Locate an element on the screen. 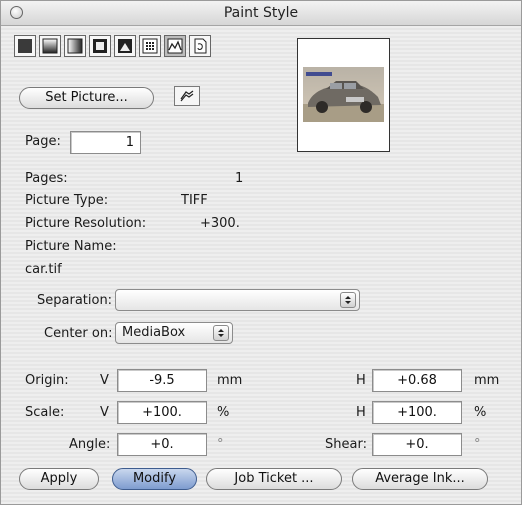  scale-v-label: V is located at coordinates (104, 412).